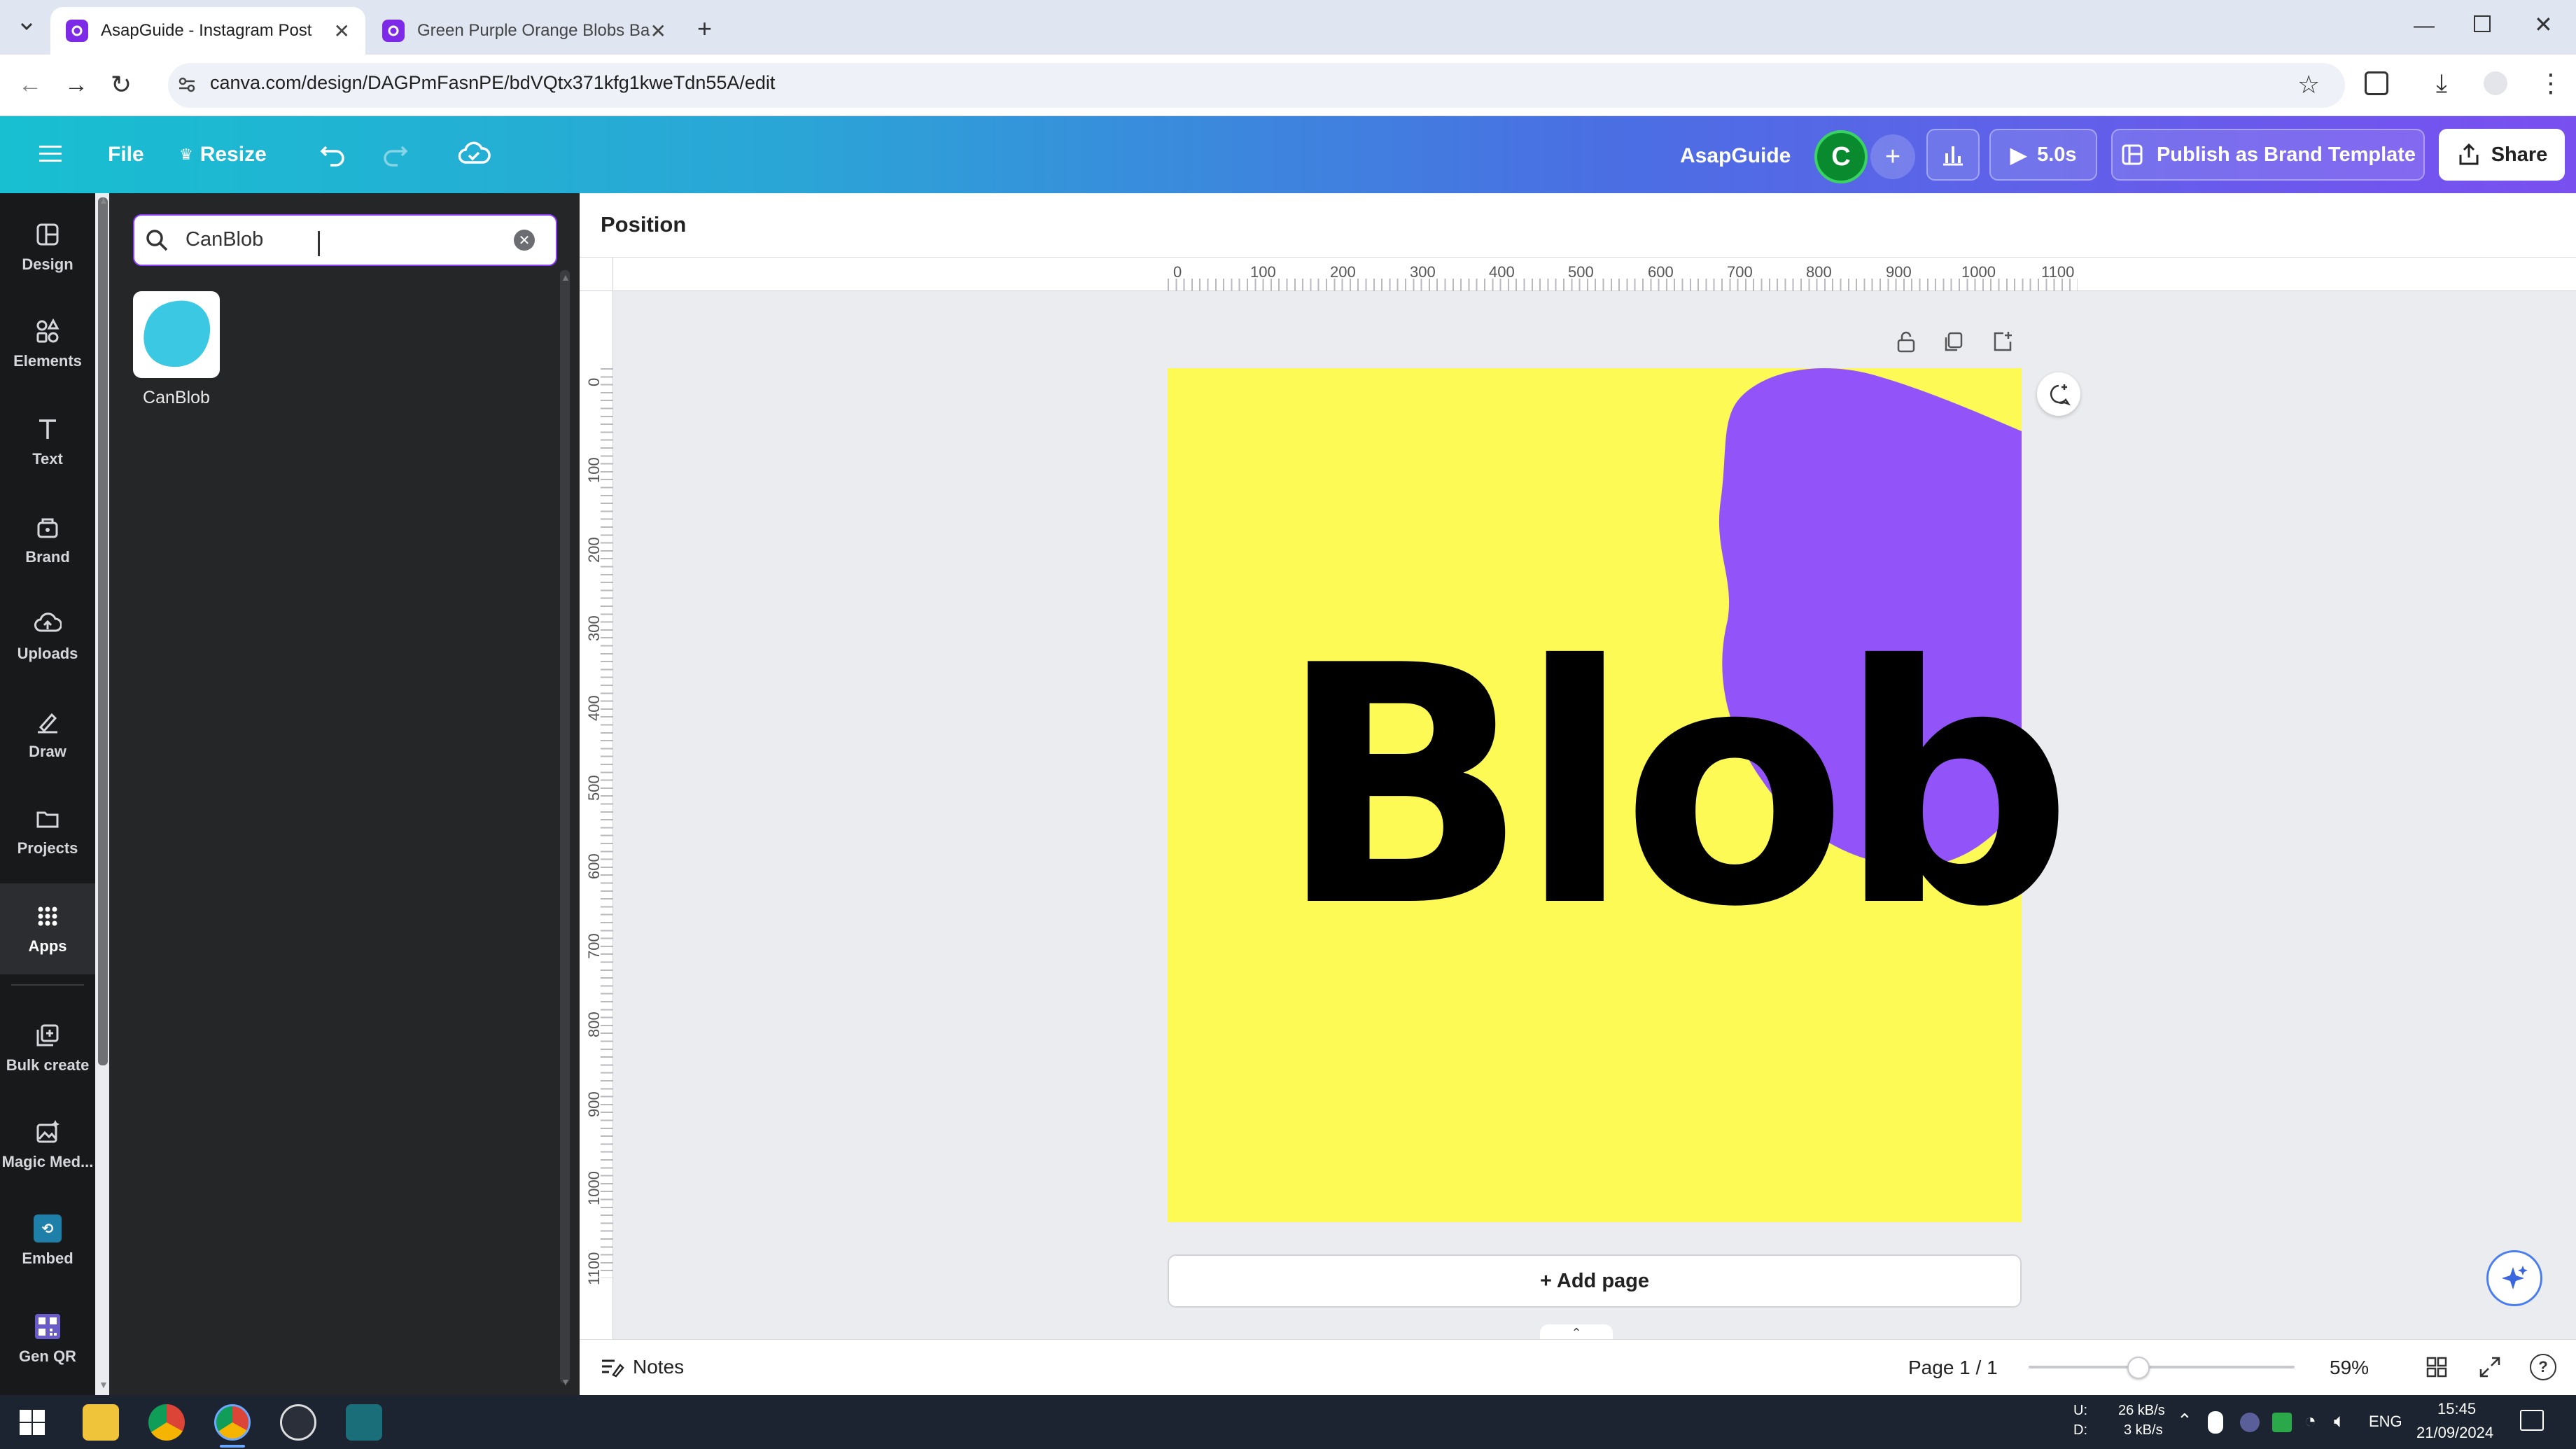 This screenshot has width=2576, height=1449. I want to click on v-tick-label: 600, so click(594, 866).